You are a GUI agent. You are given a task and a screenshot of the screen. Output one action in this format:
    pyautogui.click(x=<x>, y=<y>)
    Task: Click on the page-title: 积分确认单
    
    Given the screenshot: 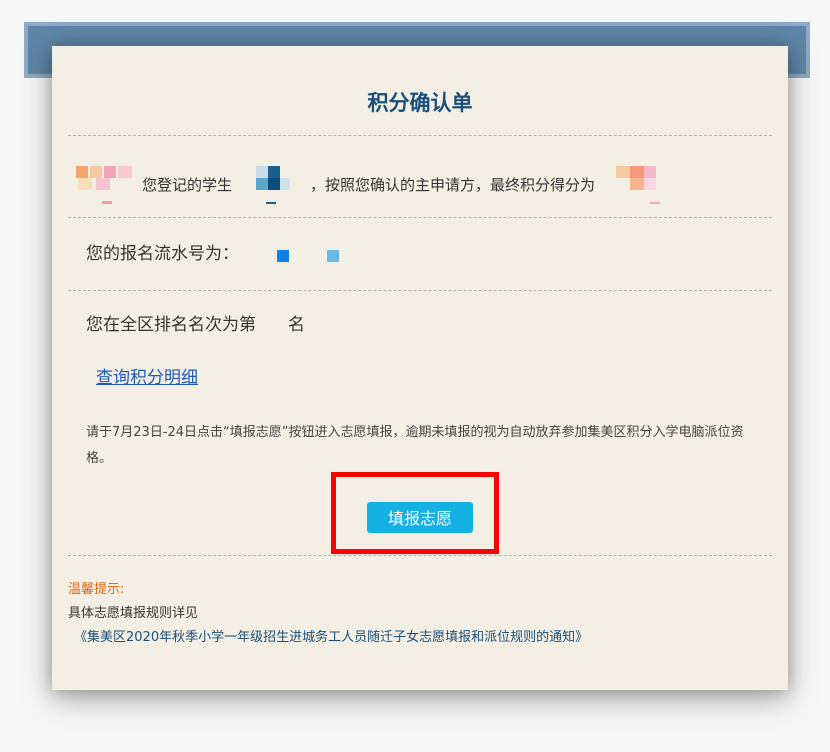 What is the action you would take?
    pyautogui.click(x=420, y=103)
    